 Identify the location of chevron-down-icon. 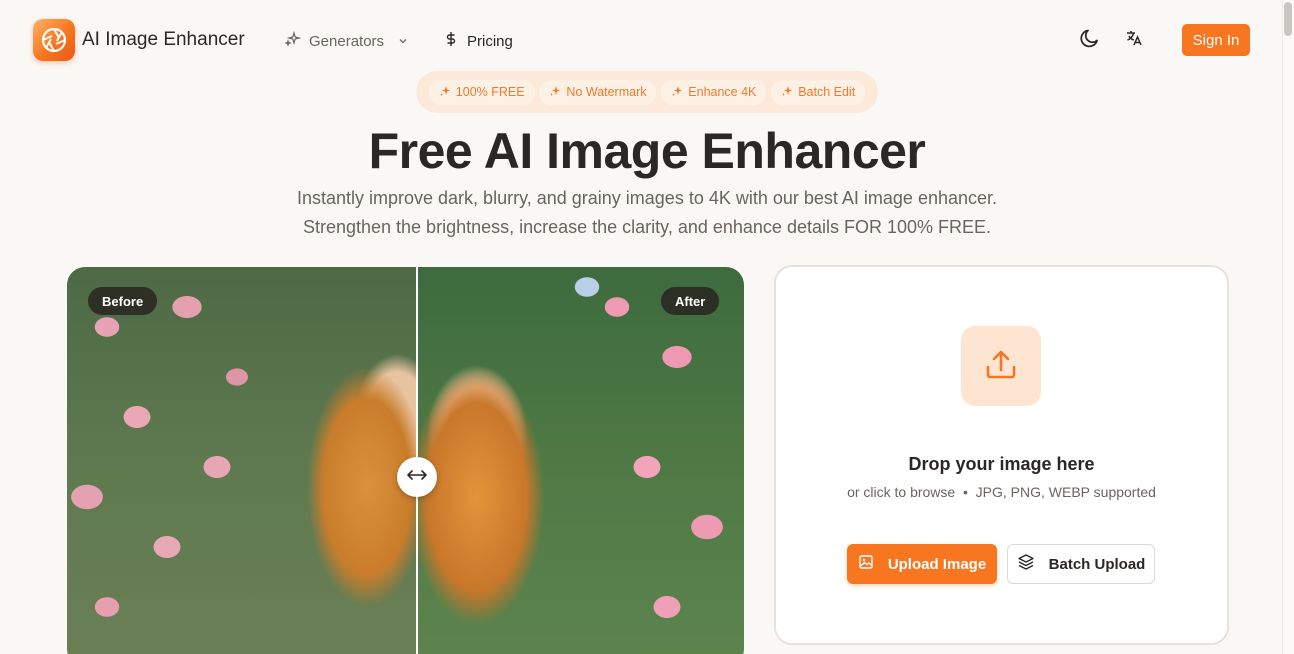
(403, 41).